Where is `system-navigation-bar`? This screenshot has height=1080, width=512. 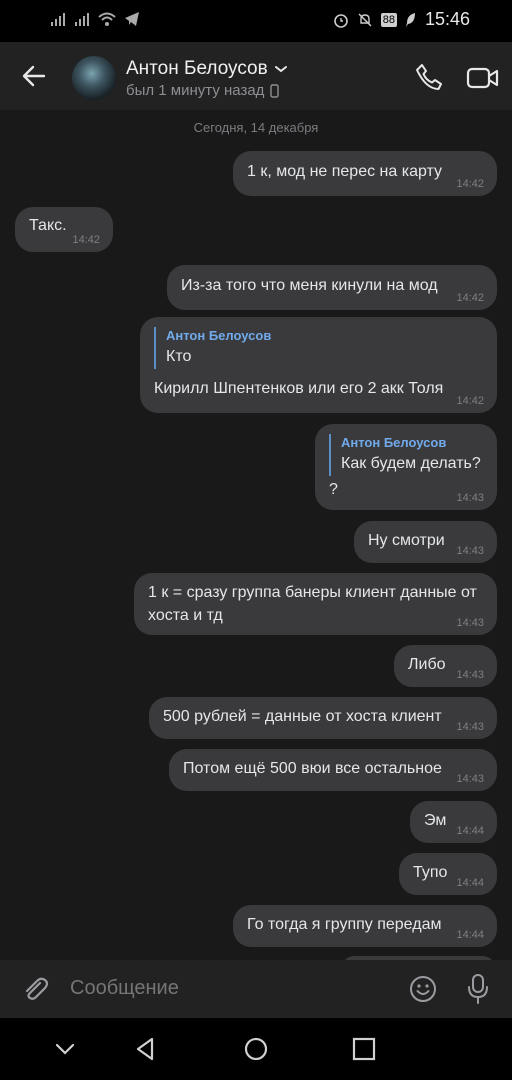 system-navigation-bar is located at coordinates (256, 1049).